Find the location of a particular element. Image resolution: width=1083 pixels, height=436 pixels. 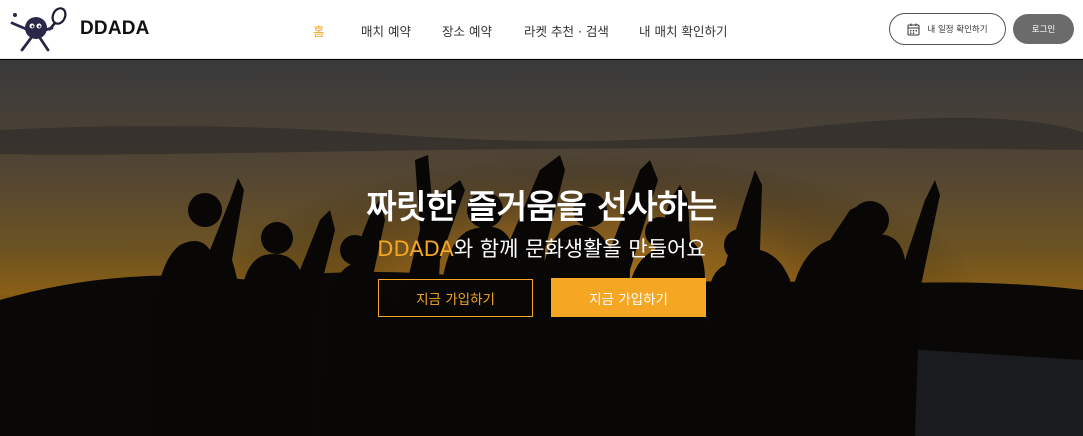

signup-outline-button: 지금 가입하기 is located at coordinates (455, 298).